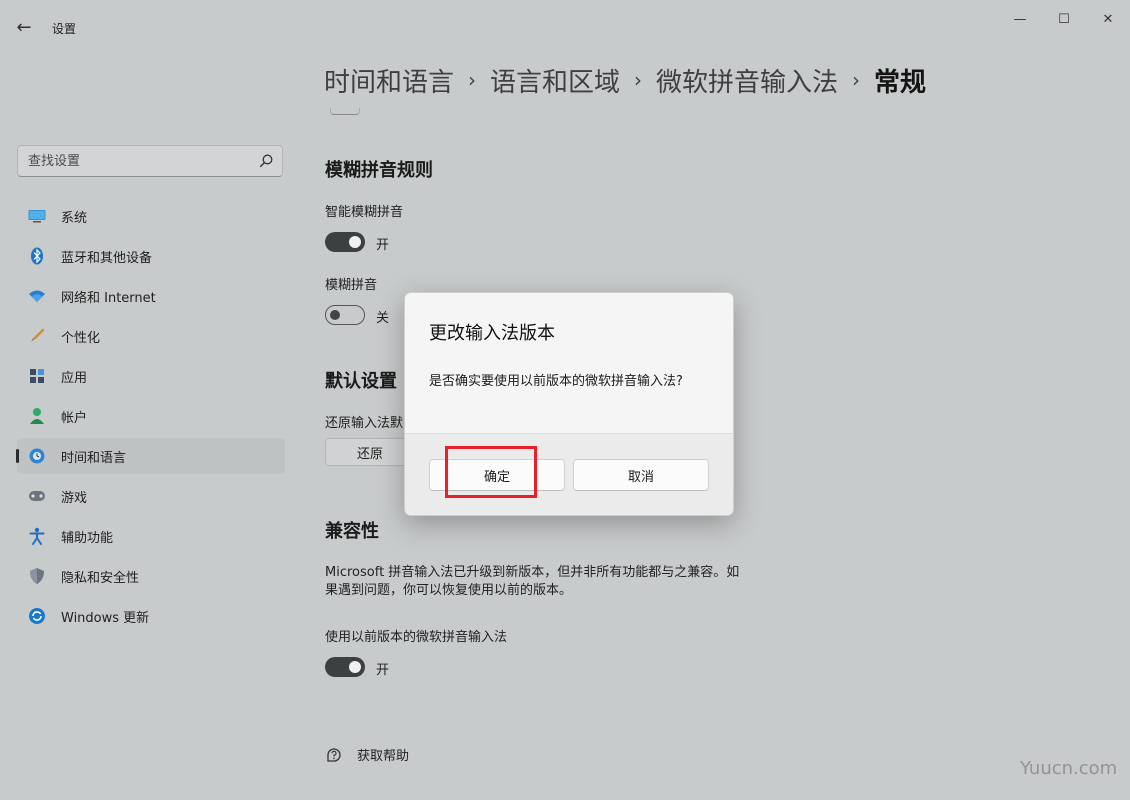 This screenshot has height=800, width=1130. What do you see at coordinates (345, 242) in the screenshot?
I see `smart-fuzzy-toggle` at bounding box center [345, 242].